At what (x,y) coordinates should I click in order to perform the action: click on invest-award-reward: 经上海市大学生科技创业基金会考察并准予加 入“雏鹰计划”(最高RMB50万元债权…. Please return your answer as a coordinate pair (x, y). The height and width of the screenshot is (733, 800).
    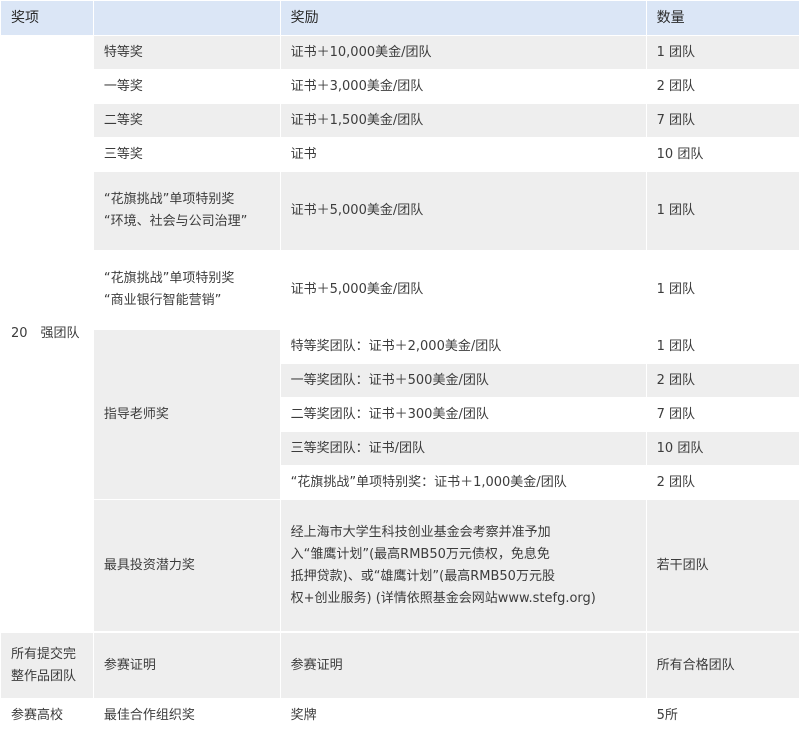
    Looking at the image, I should click on (463, 565).